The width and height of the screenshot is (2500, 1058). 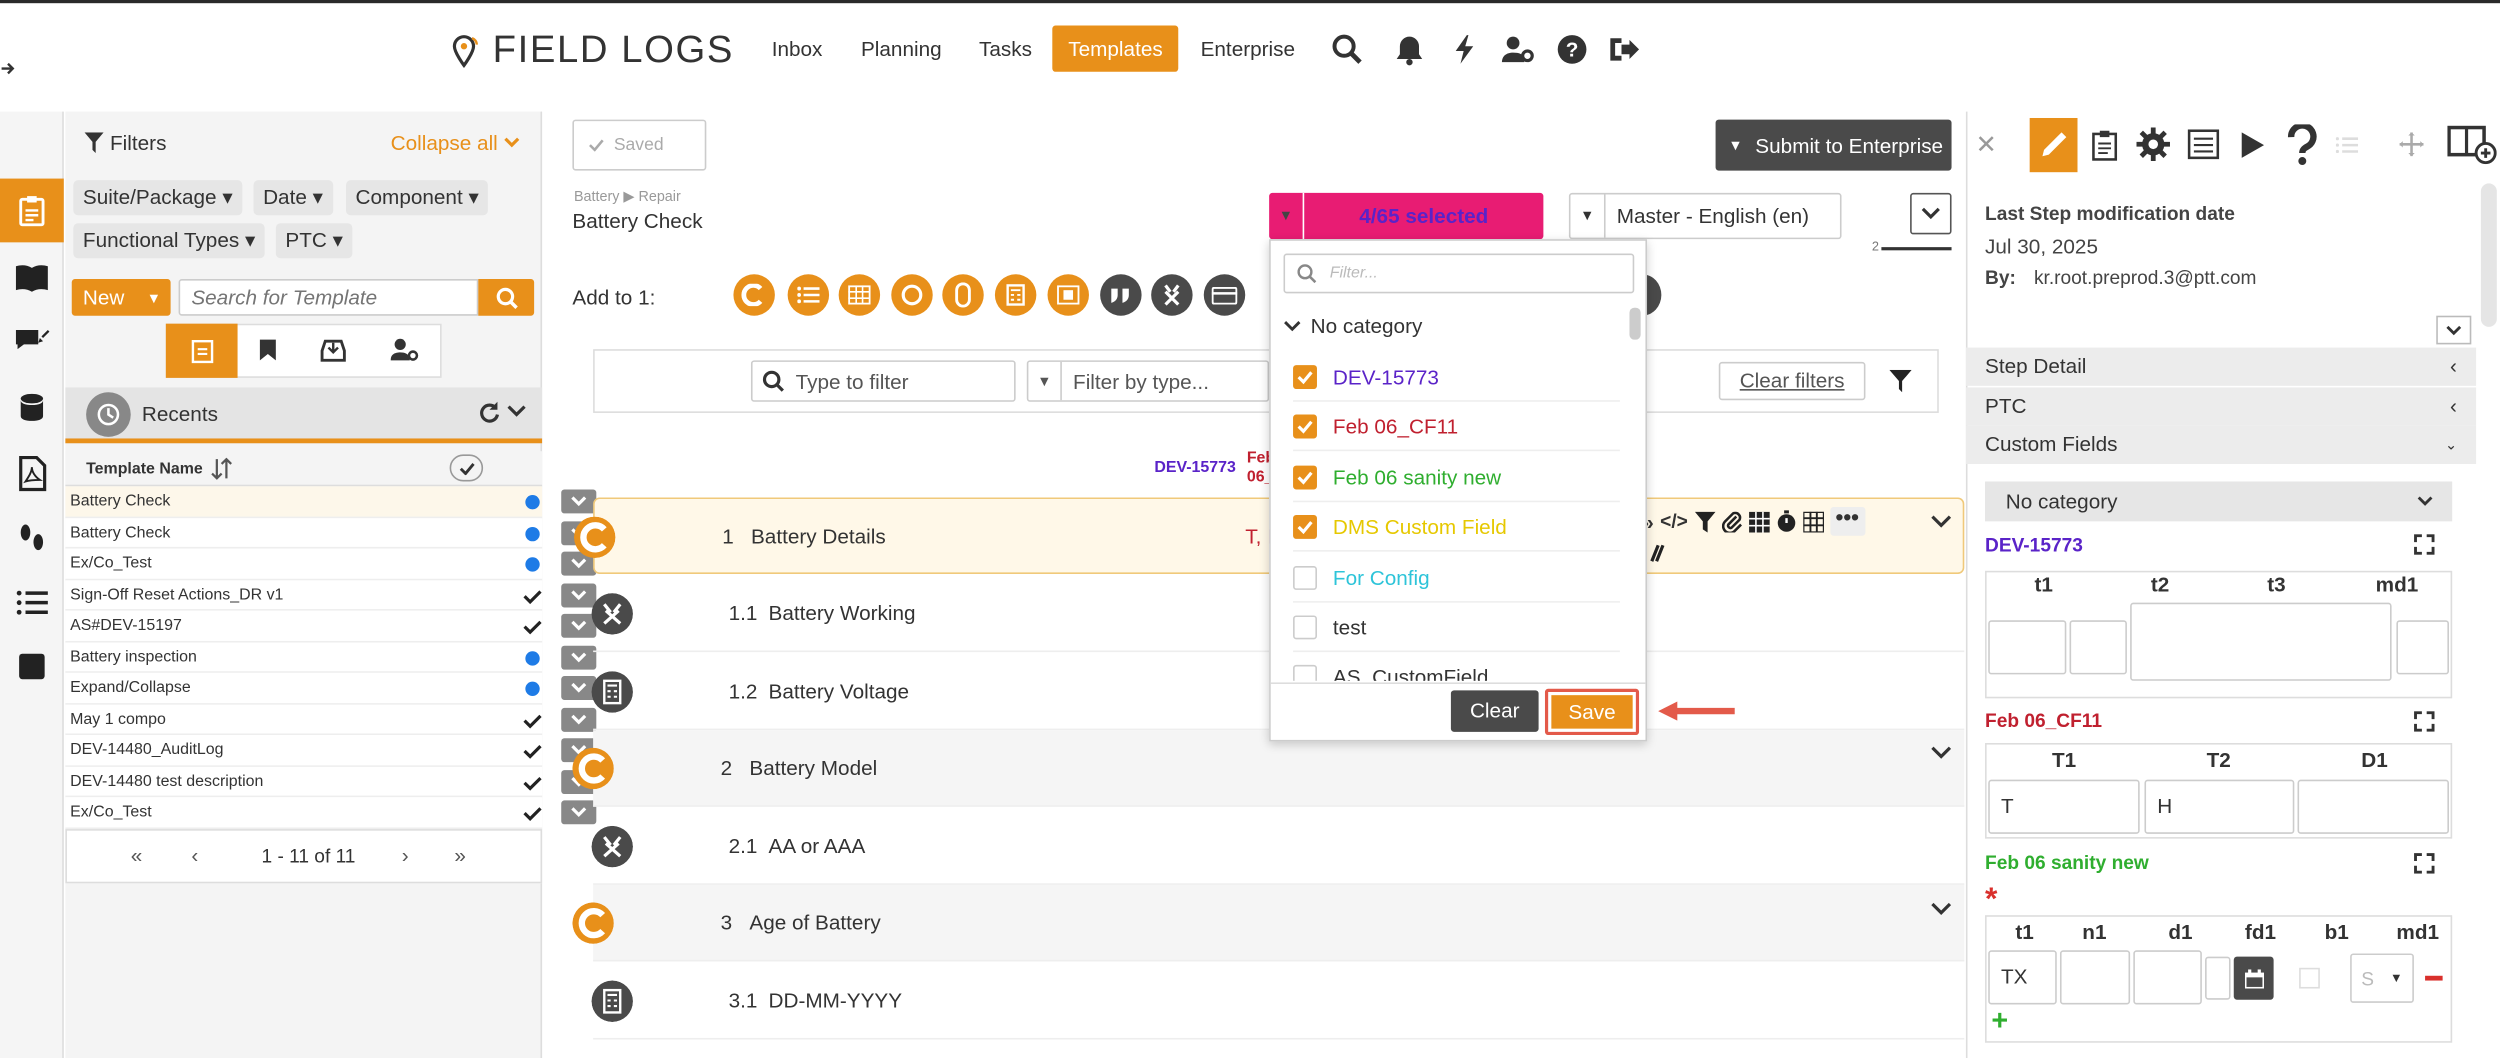 What do you see at coordinates (1999, 1020) in the screenshot?
I see `add-row-icon: +` at bounding box center [1999, 1020].